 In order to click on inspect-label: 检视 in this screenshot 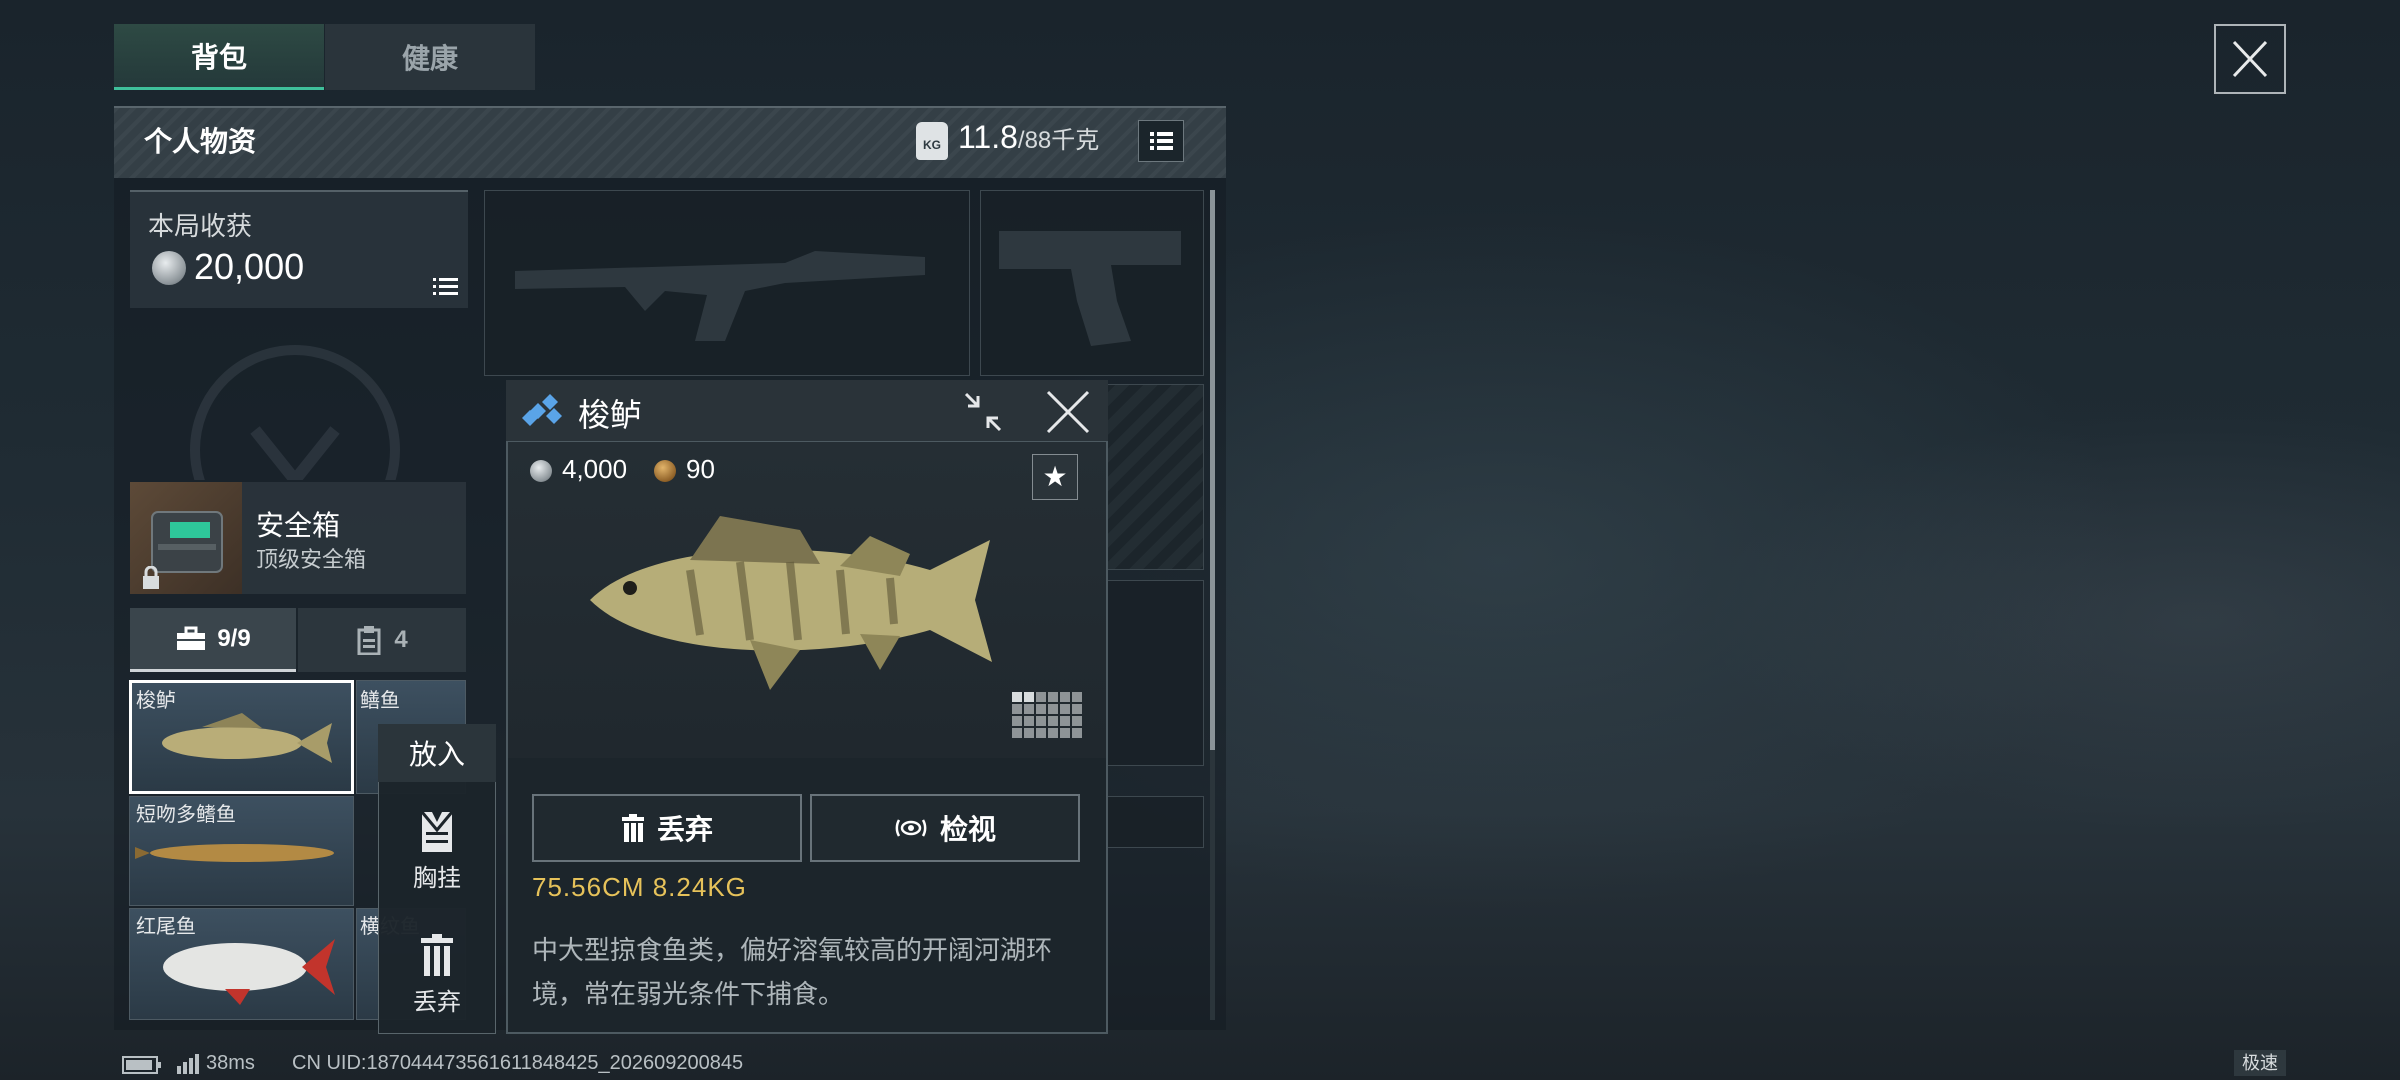, I will do `click(967, 829)`.